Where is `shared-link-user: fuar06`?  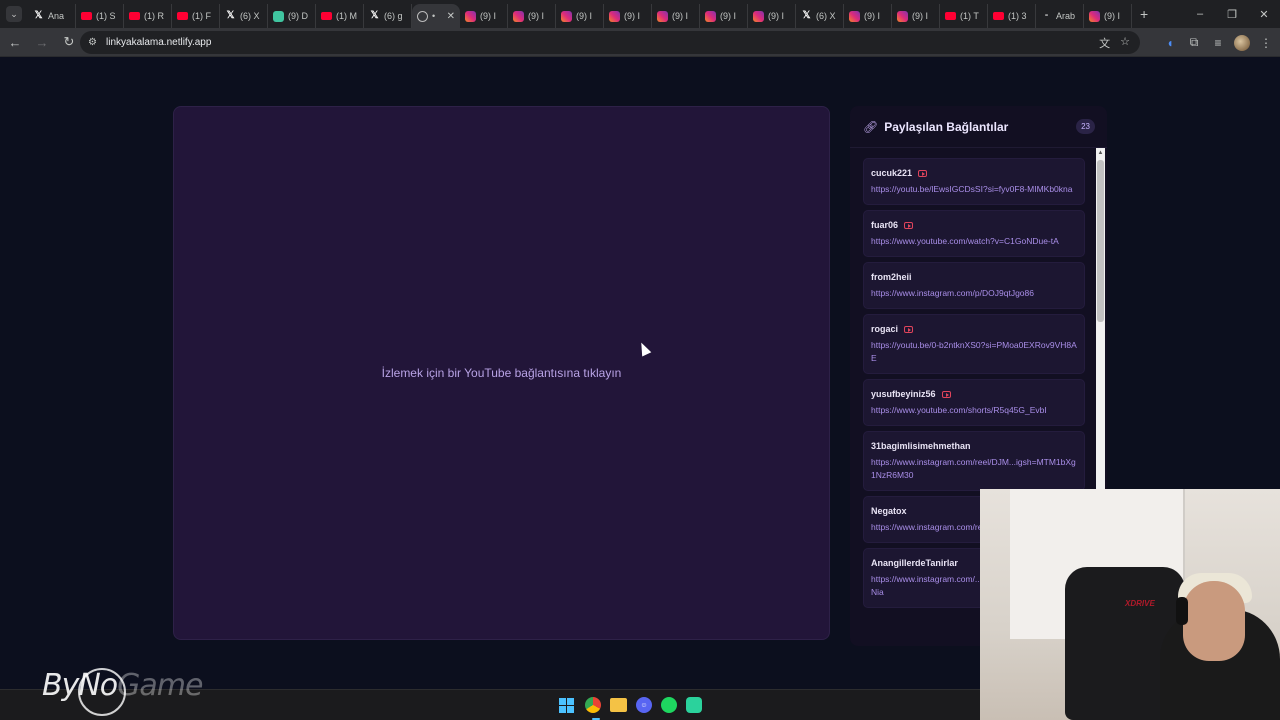 shared-link-user: fuar06 is located at coordinates (974, 225).